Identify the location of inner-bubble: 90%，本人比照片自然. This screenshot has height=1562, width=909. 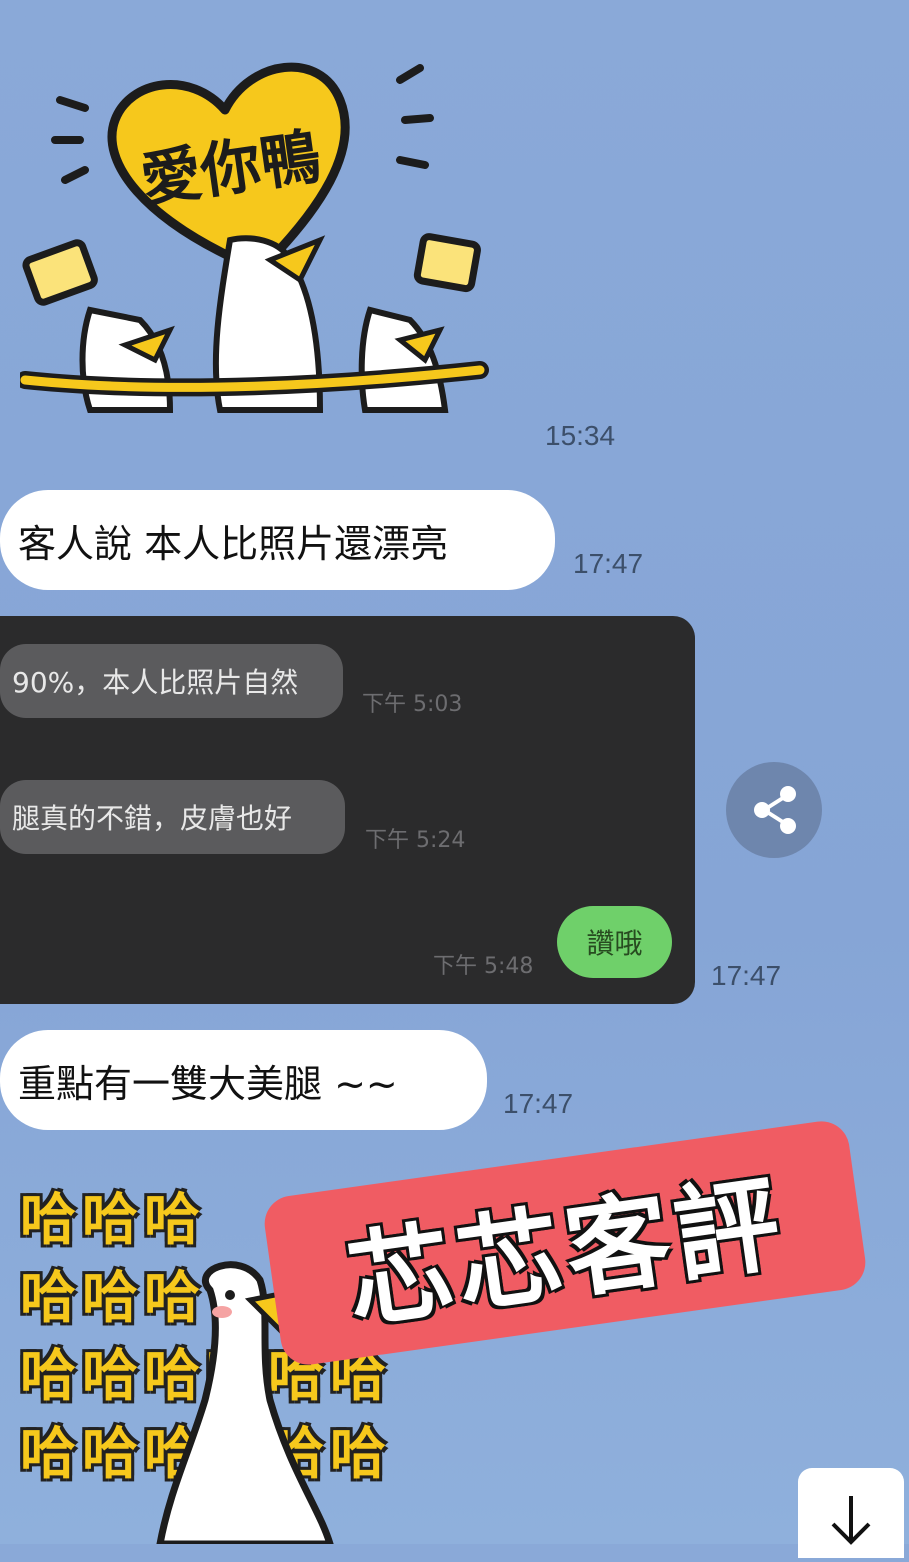
(171, 681).